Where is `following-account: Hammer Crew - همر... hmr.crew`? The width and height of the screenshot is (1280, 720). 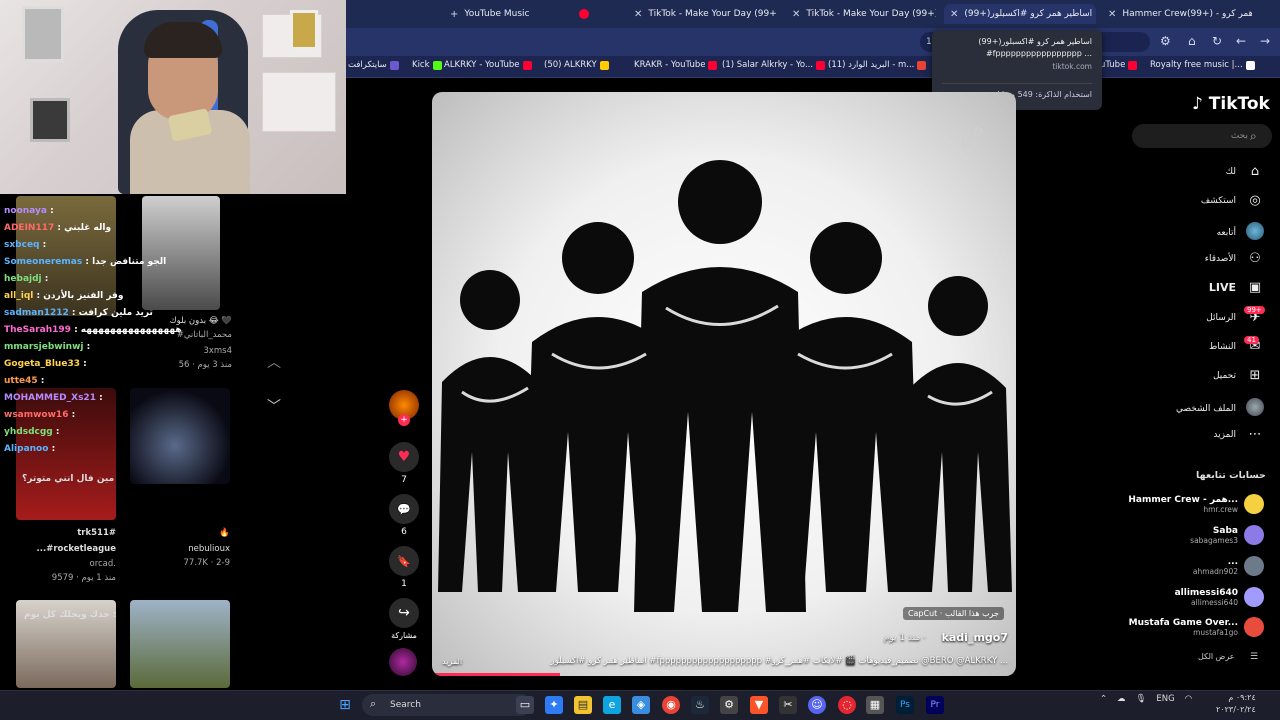 following-account: Hammer Crew - همر... hmr.crew is located at coordinates (1196, 504).